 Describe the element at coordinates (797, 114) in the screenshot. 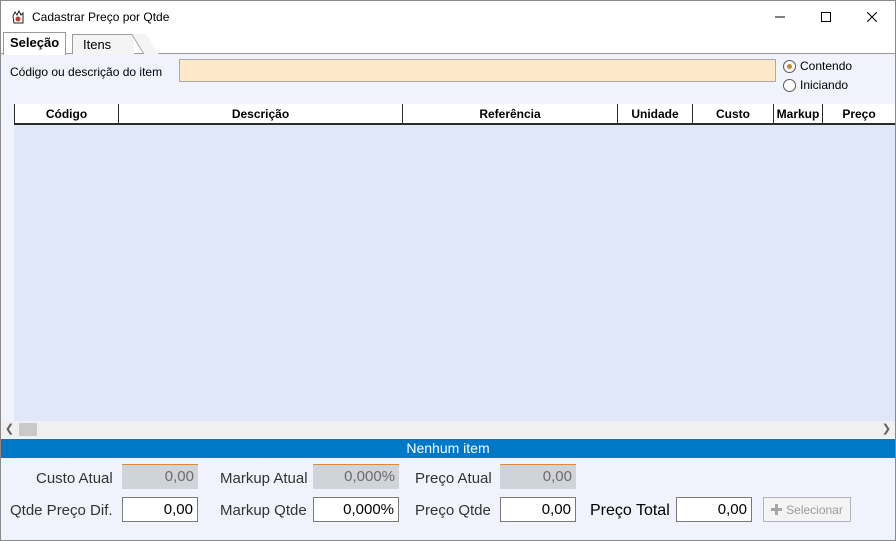

I see `column-header-markup: Markup` at that location.